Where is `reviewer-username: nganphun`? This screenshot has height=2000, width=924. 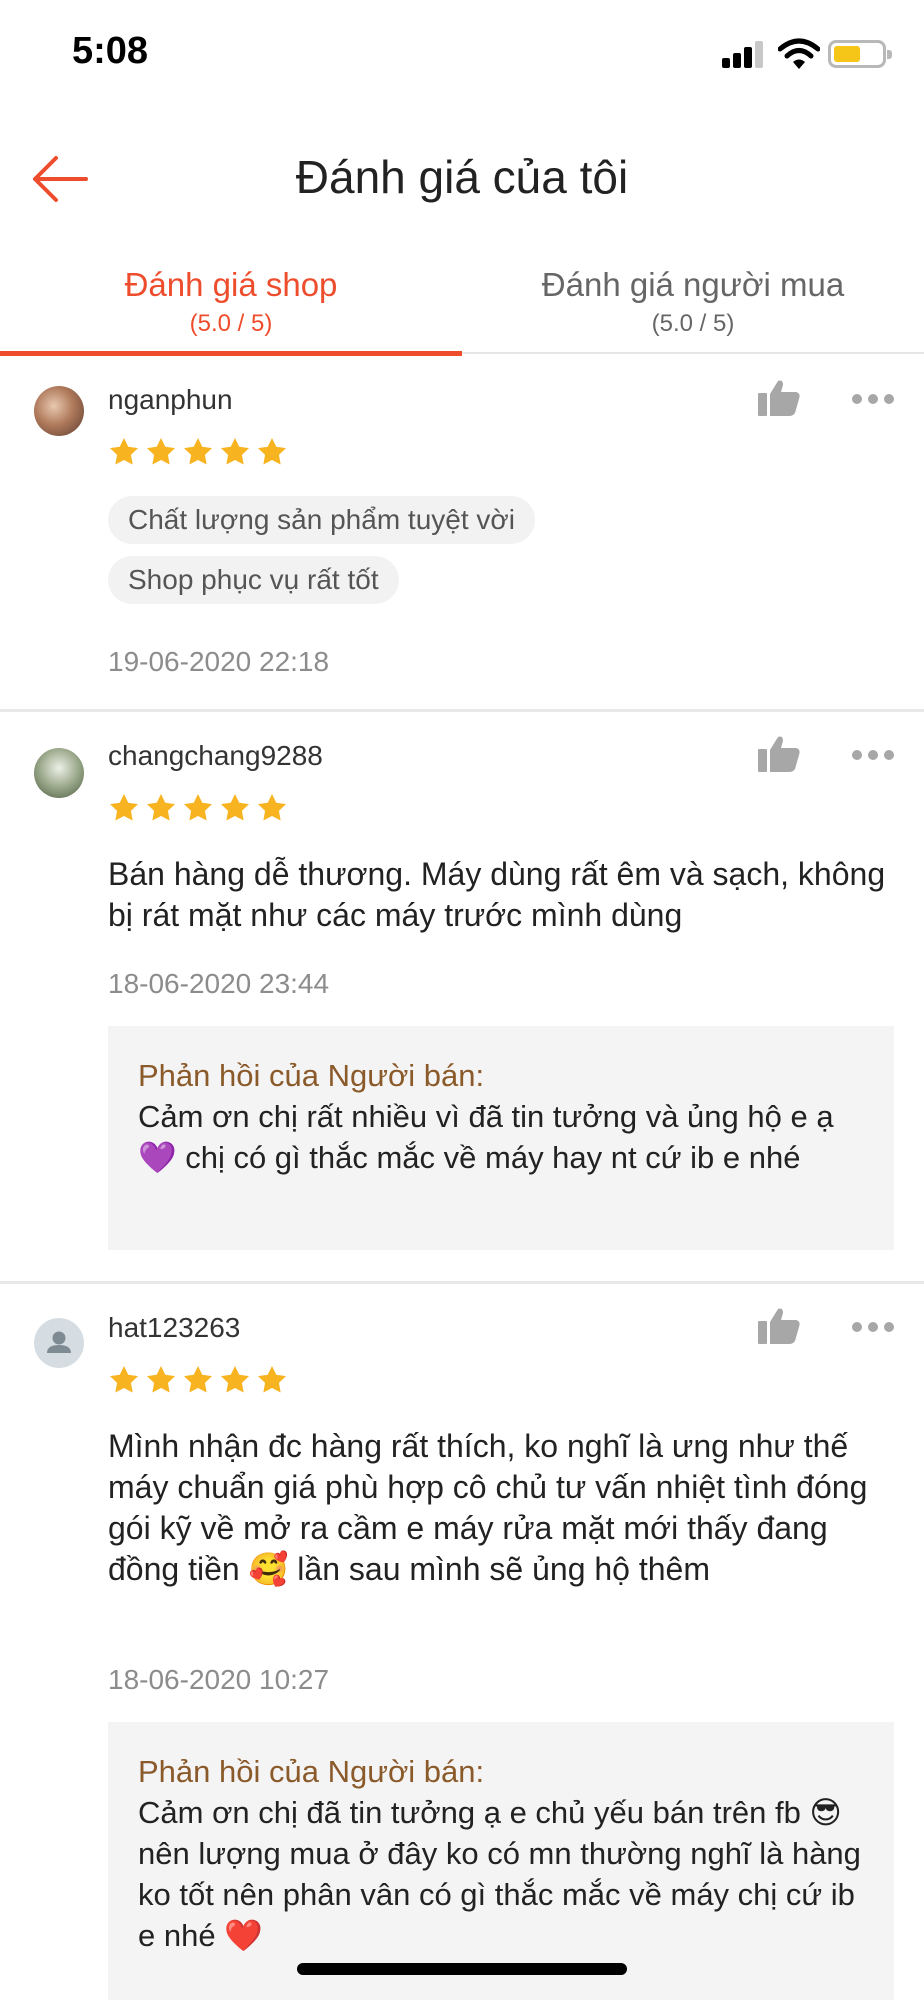 reviewer-username: nganphun is located at coordinates (170, 399).